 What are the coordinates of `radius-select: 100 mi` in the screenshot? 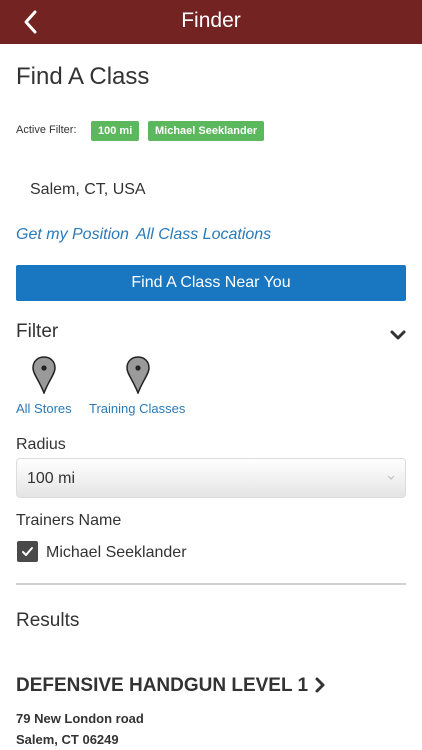 It's located at (211, 478).